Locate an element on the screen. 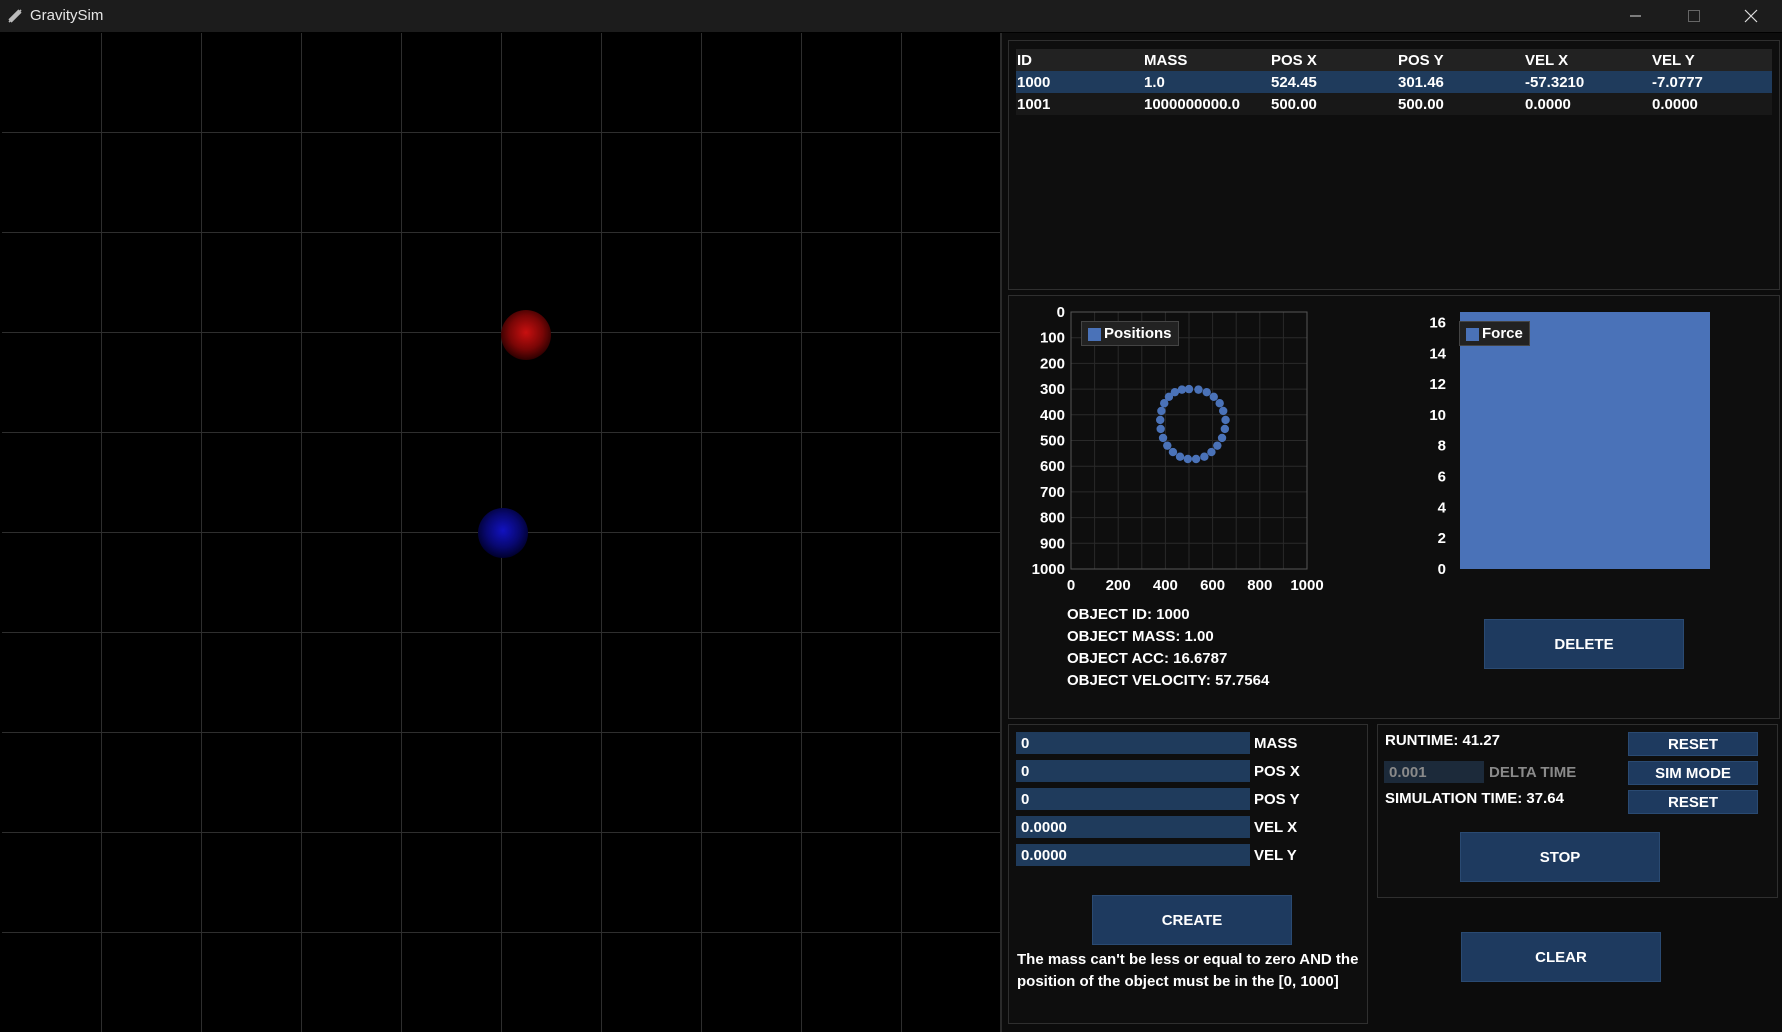 Image resolution: width=1782 pixels, height=1032 pixels. y-tick-label: 8 is located at coordinates (1442, 446).